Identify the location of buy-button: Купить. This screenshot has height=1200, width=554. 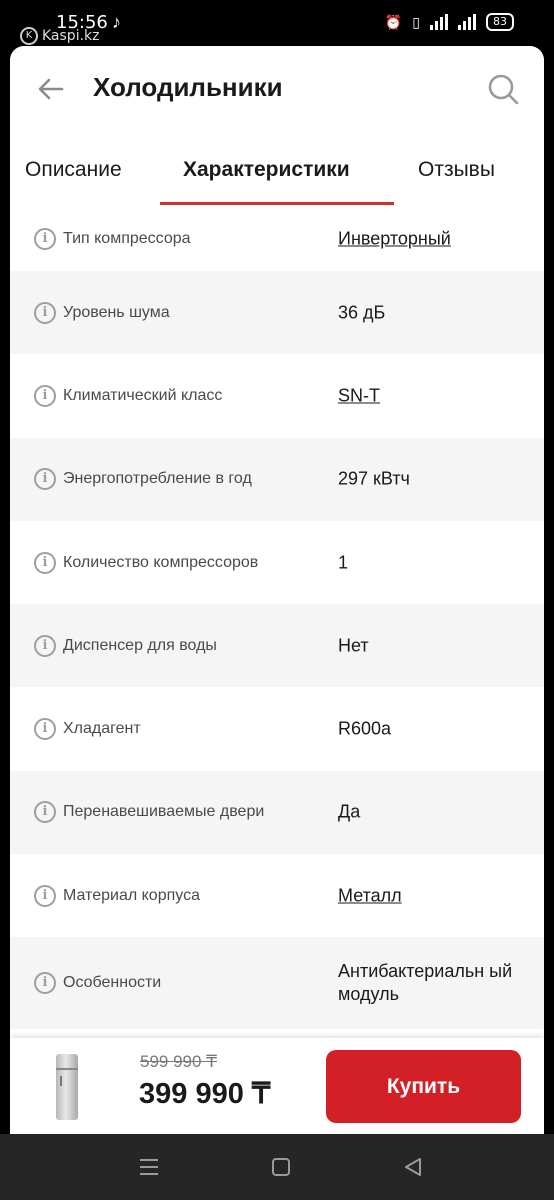
(423, 1086).